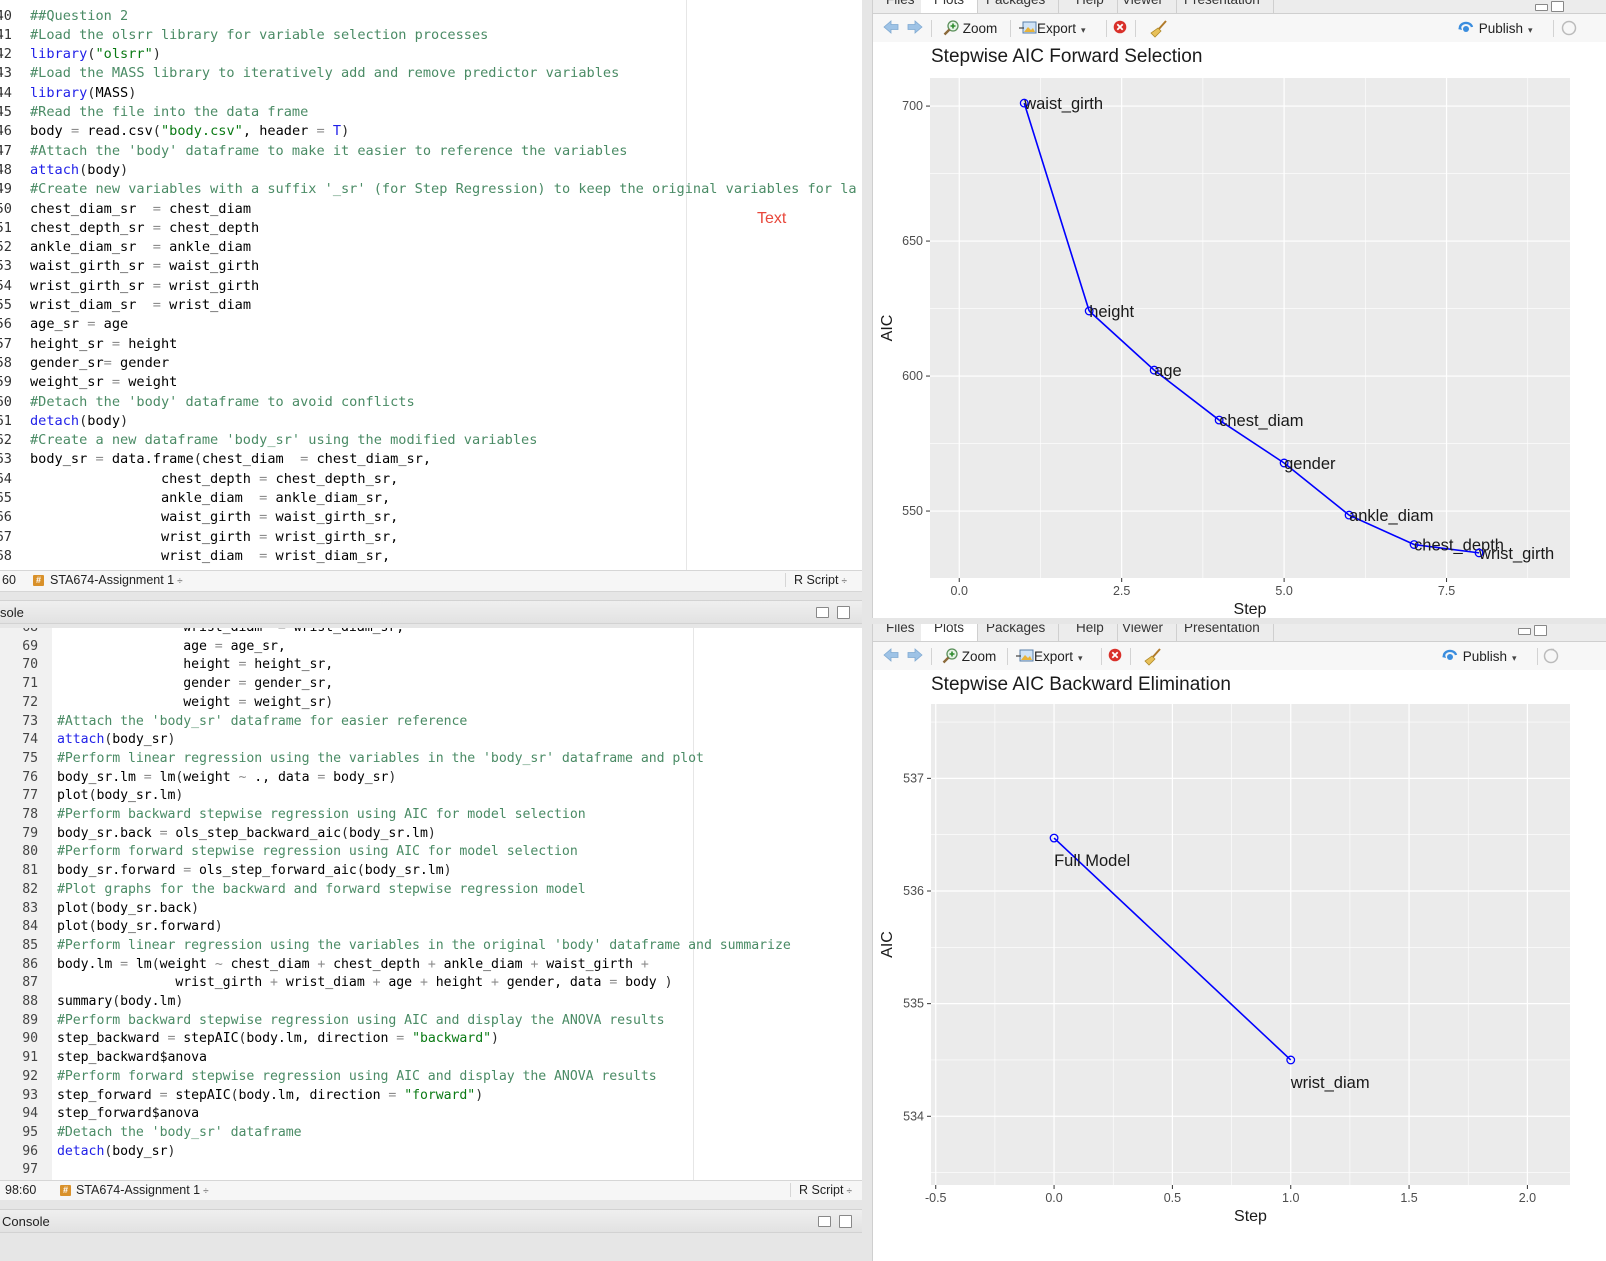 The width and height of the screenshot is (1606, 1261). I want to click on code-text: plot(body_sr.lm), so click(120, 796).